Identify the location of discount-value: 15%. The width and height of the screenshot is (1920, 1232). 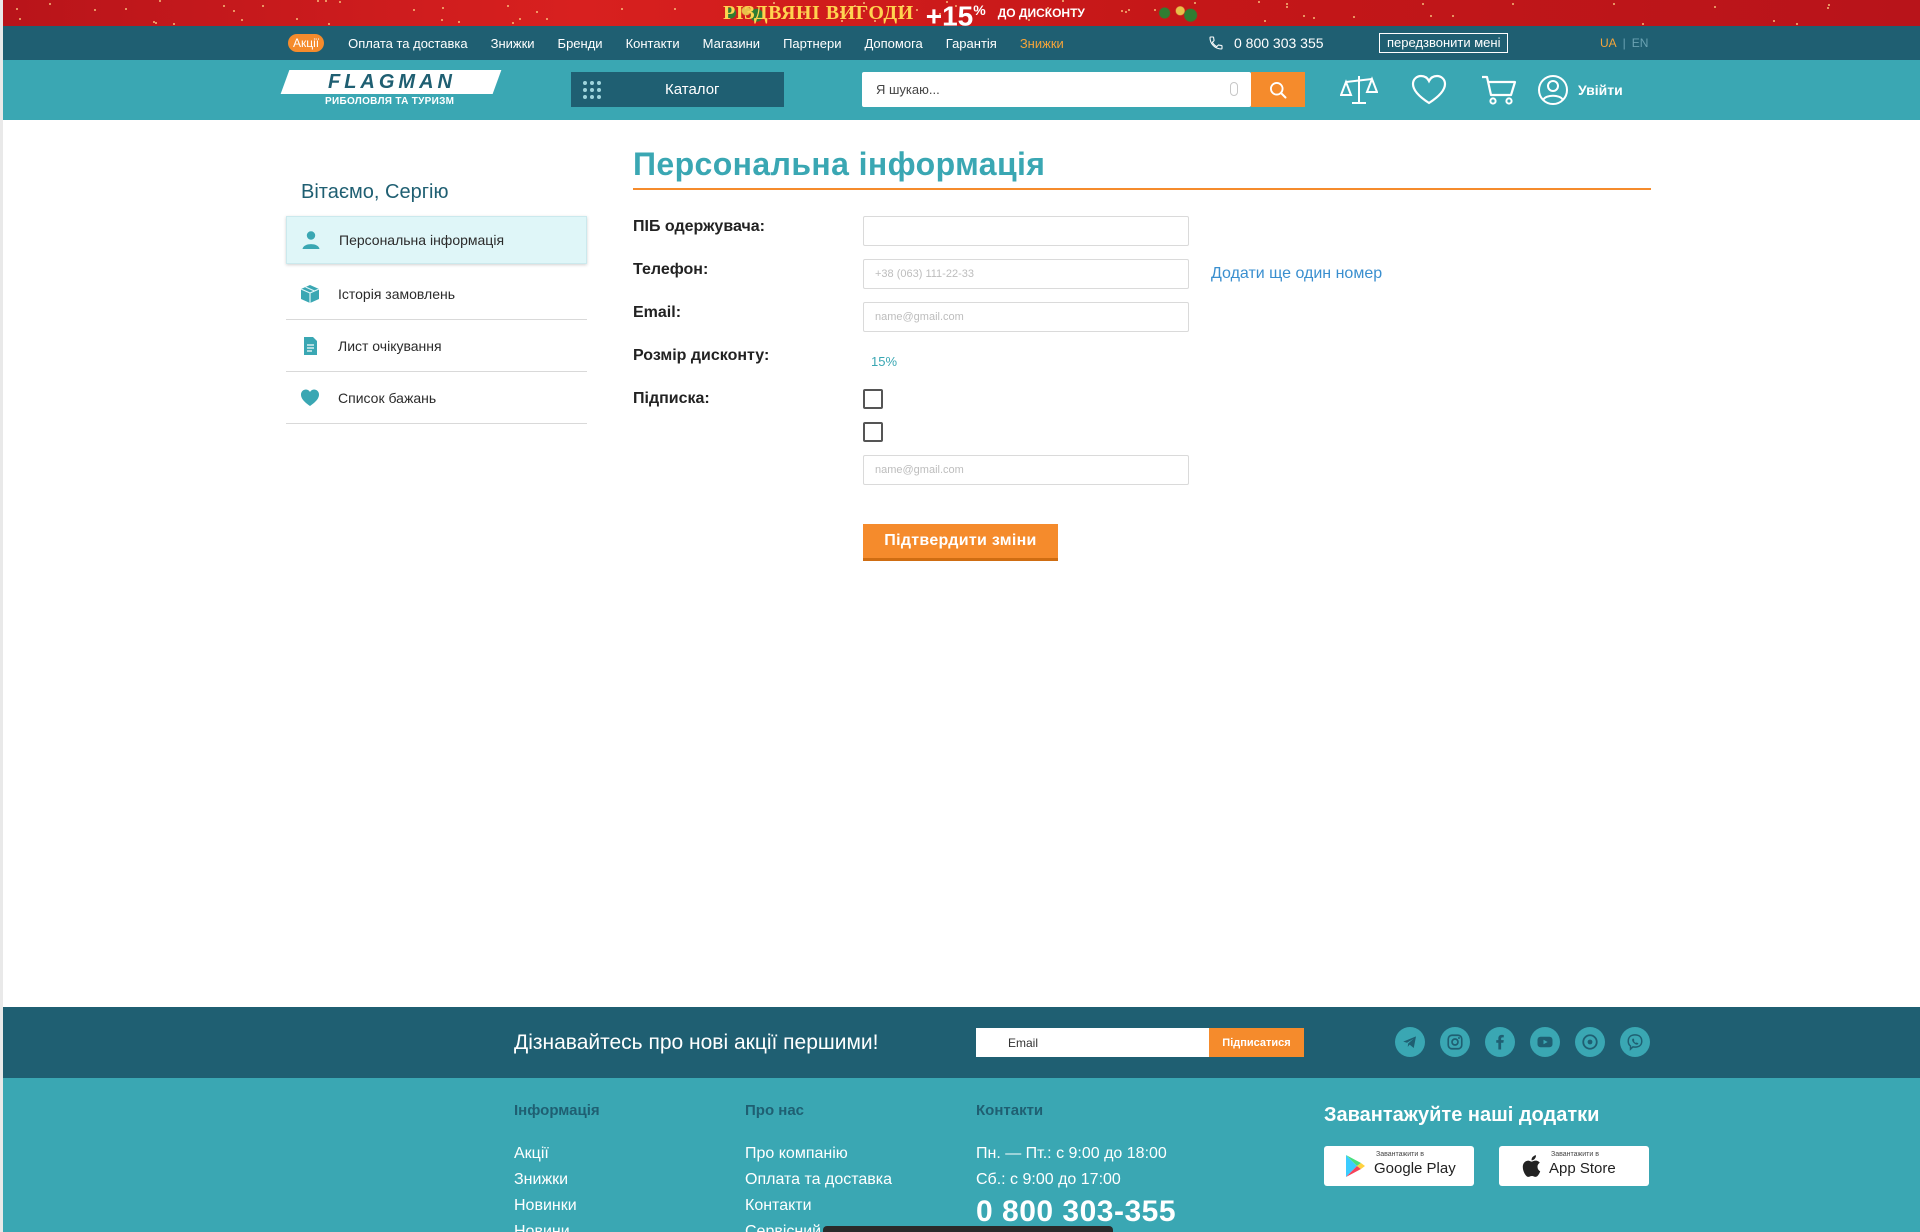
(884, 361).